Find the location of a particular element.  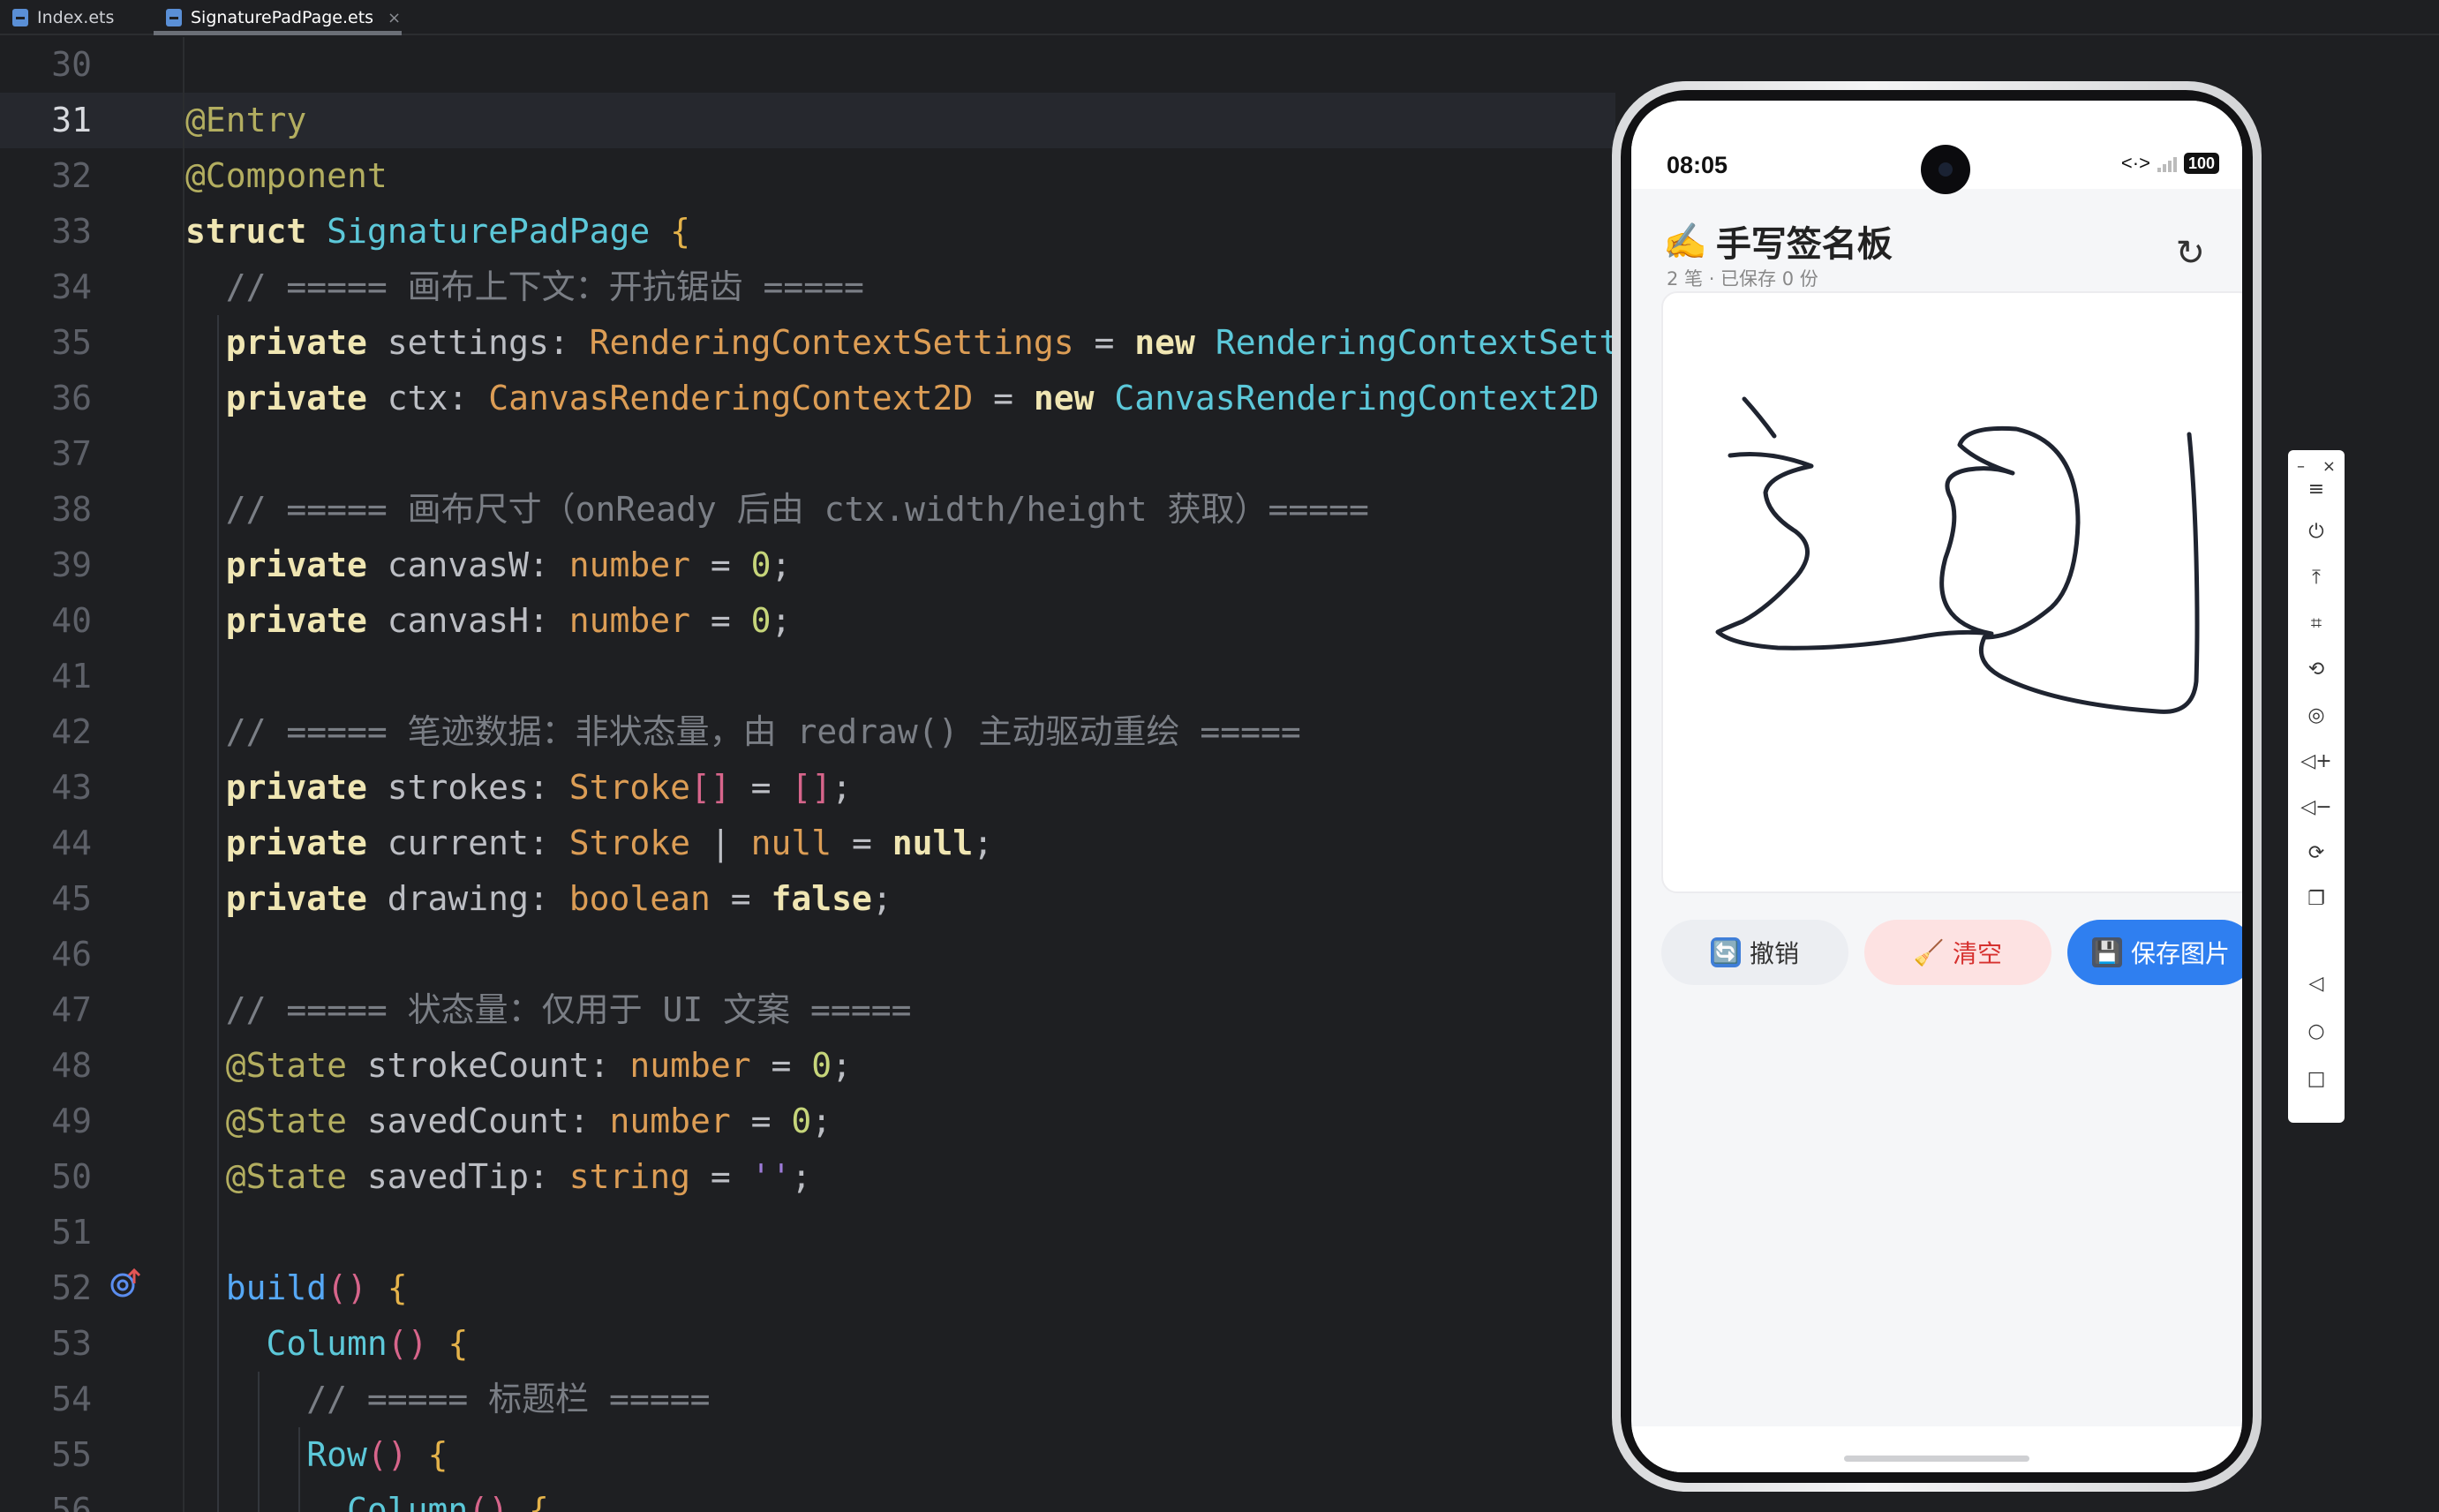

data-transfer-icon: <·> is located at coordinates (2135, 163).